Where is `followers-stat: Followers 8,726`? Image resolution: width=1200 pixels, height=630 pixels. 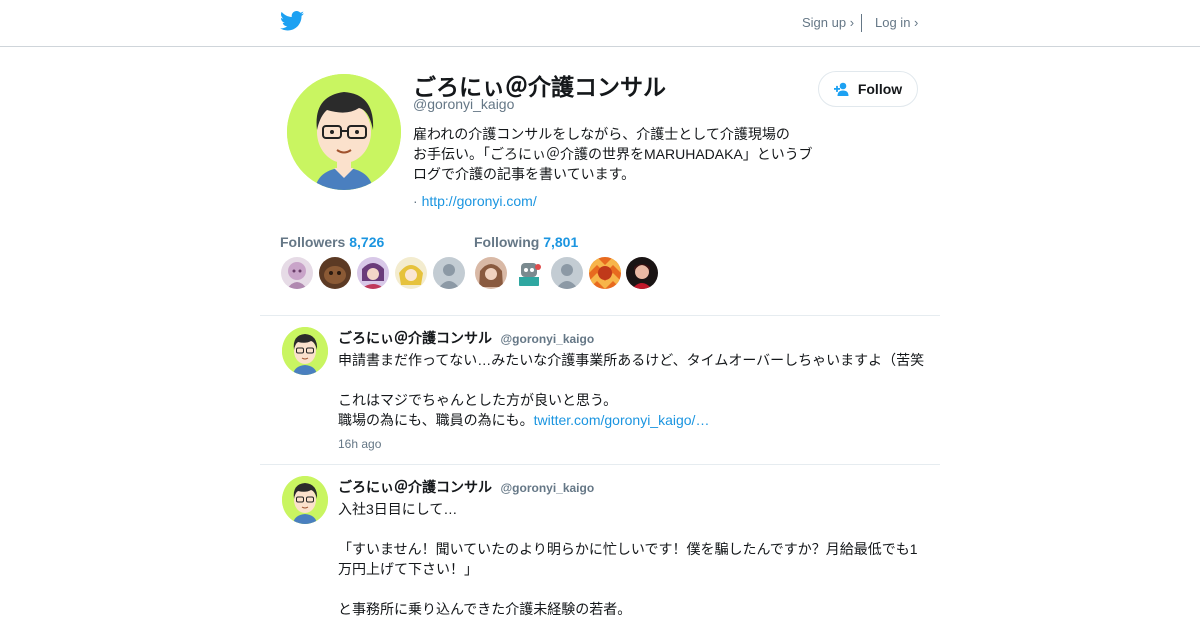 followers-stat: Followers 8,726 is located at coordinates (332, 242).